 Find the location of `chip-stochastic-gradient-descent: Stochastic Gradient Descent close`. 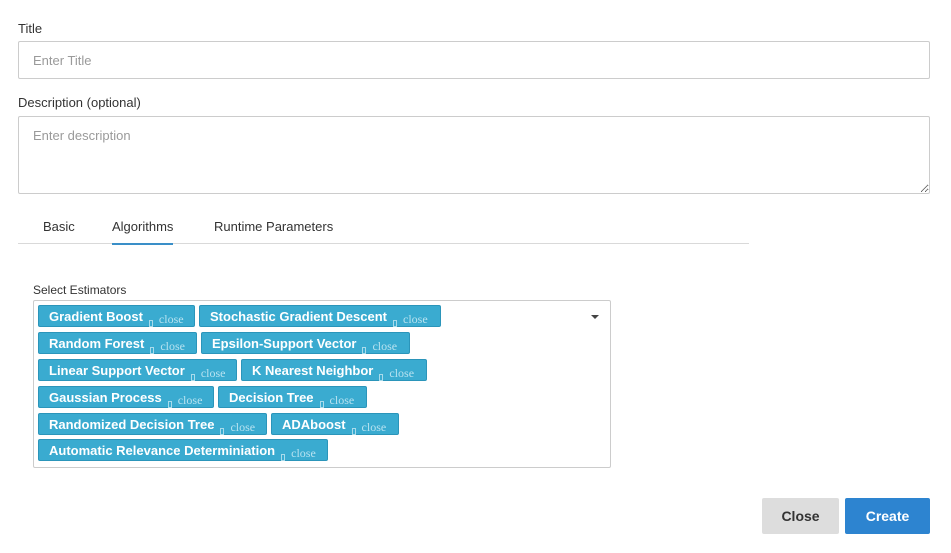

chip-stochastic-gradient-descent: Stochastic Gradient Descent close is located at coordinates (320, 316).